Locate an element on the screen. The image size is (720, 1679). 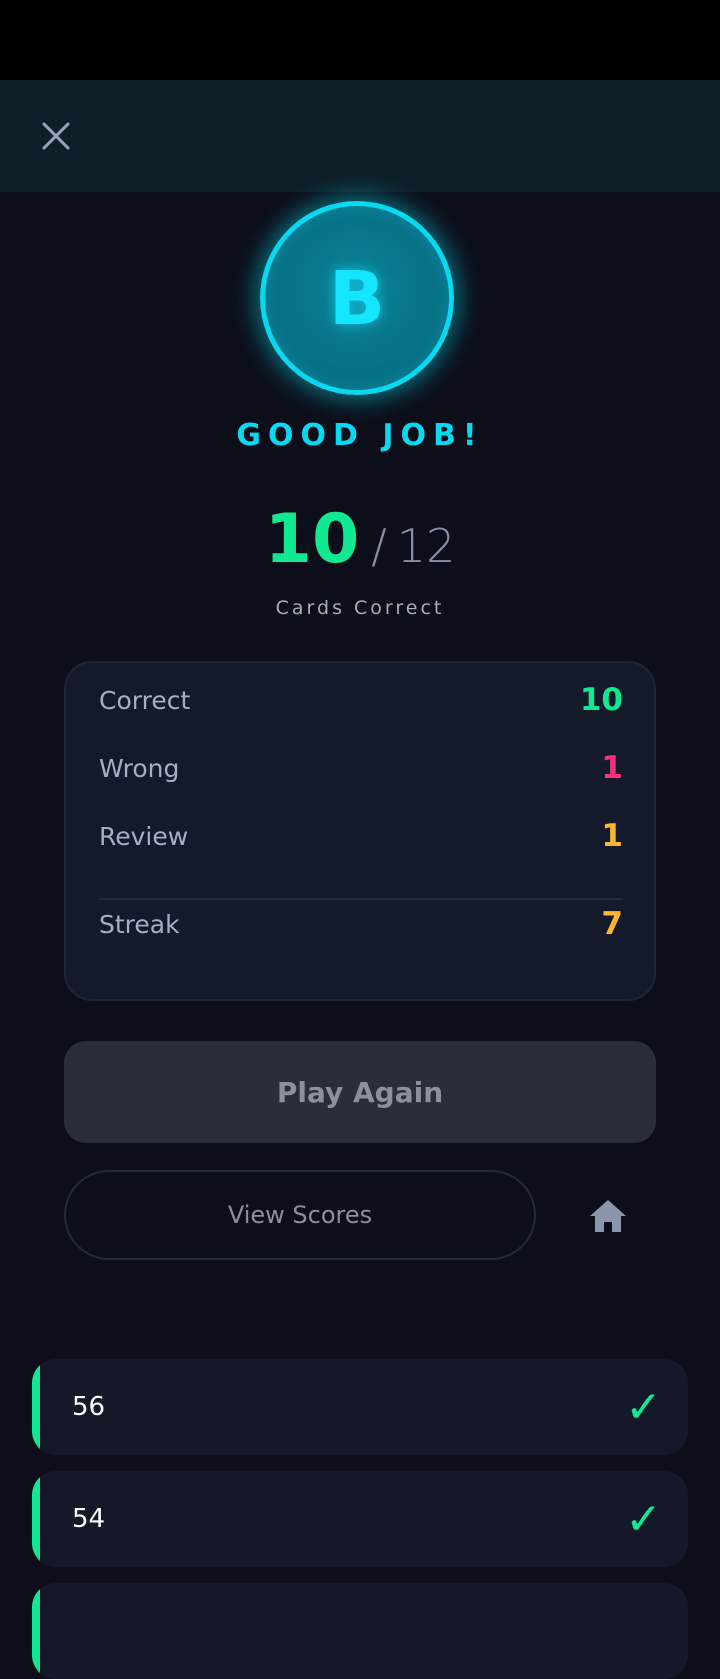
grade-badge: B is located at coordinates (357, 298).